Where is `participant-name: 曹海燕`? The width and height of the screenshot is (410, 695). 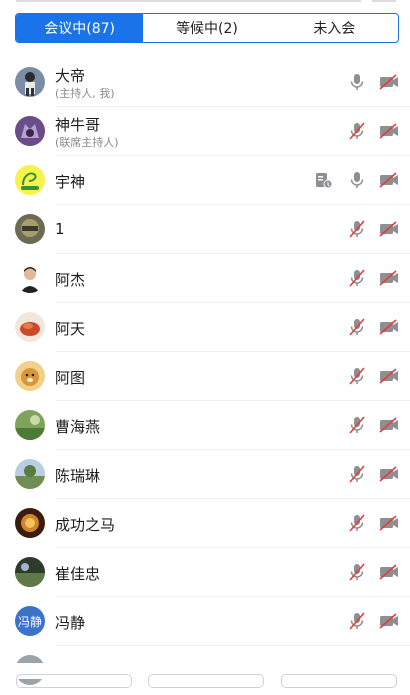 participant-name: 曹海燕 is located at coordinates (78, 427).